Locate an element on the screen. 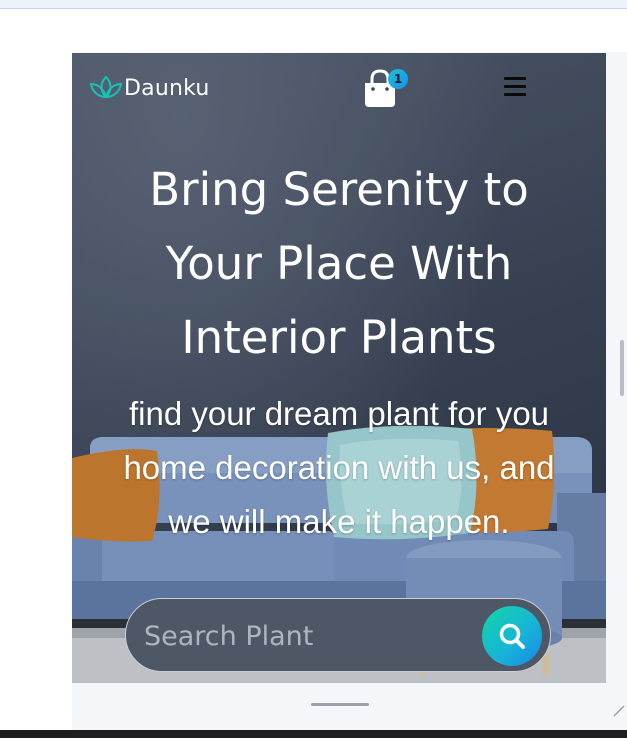 Image resolution: width=627 pixels, height=738 pixels. brand-name: Daunku is located at coordinates (167, 88).